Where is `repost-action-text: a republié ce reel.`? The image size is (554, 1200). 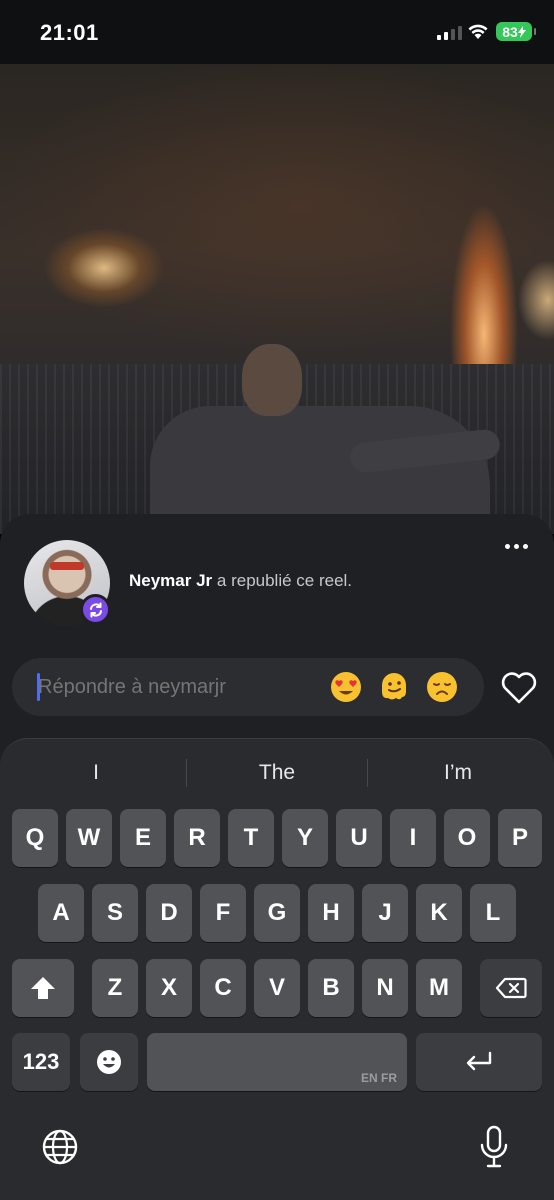 repost-action-text: a republié ce reel. is located at coordinates (282, 580).